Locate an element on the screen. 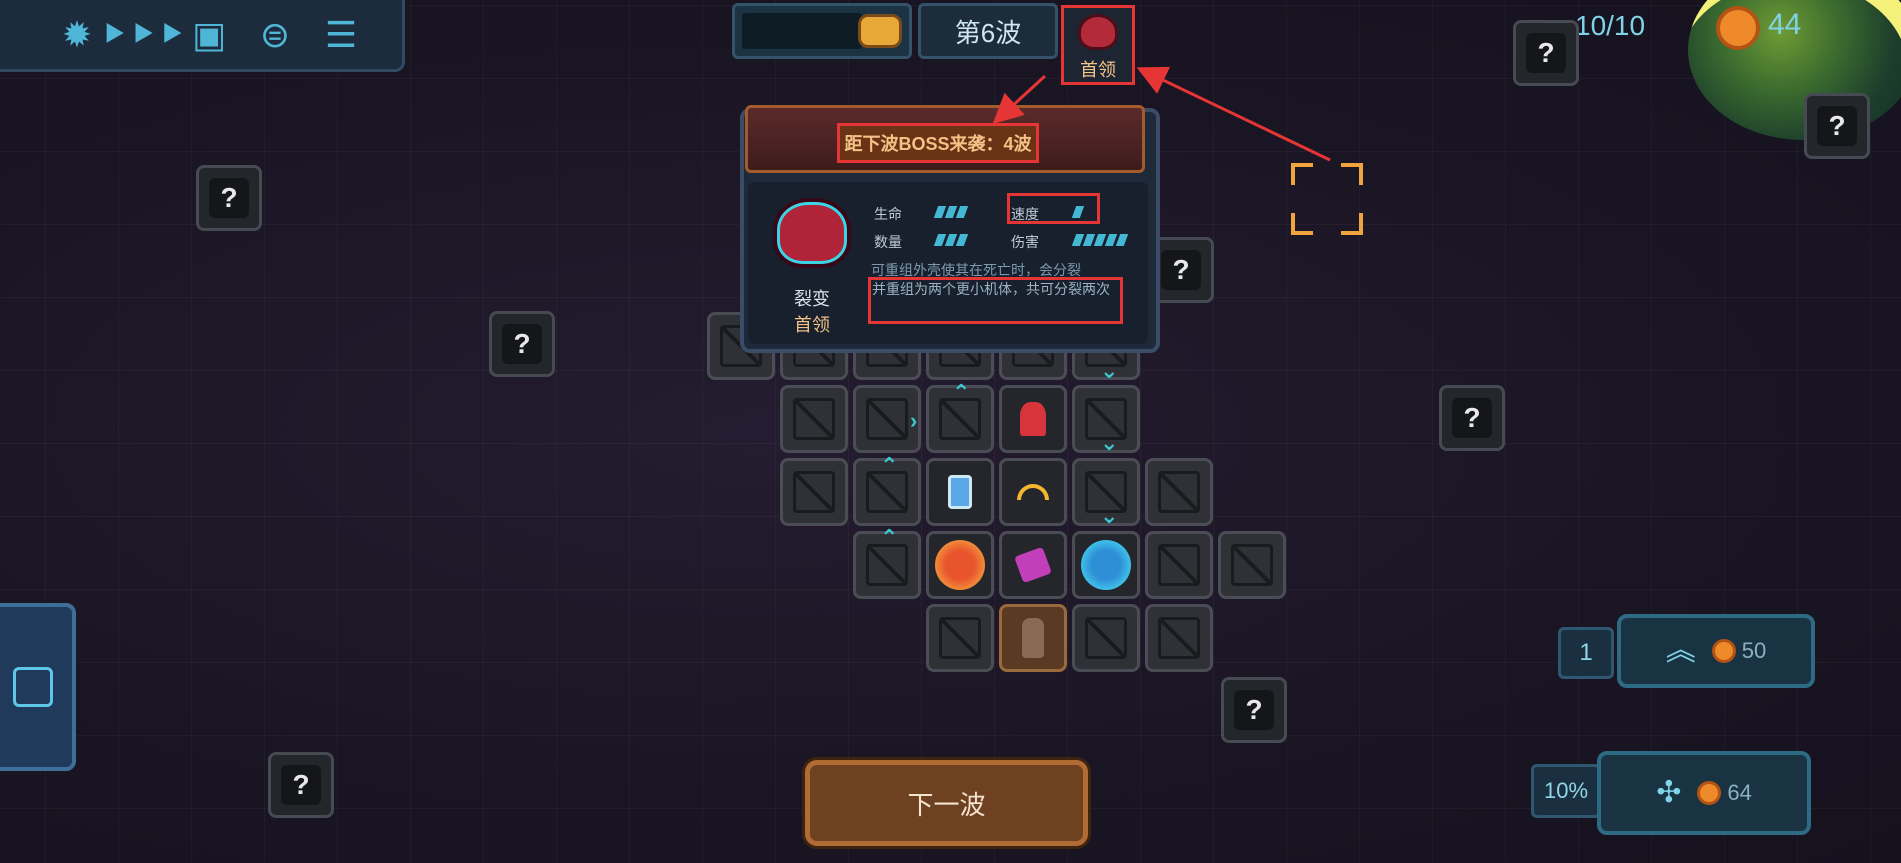  rocket-icon is located at coordinates (1033, 419).